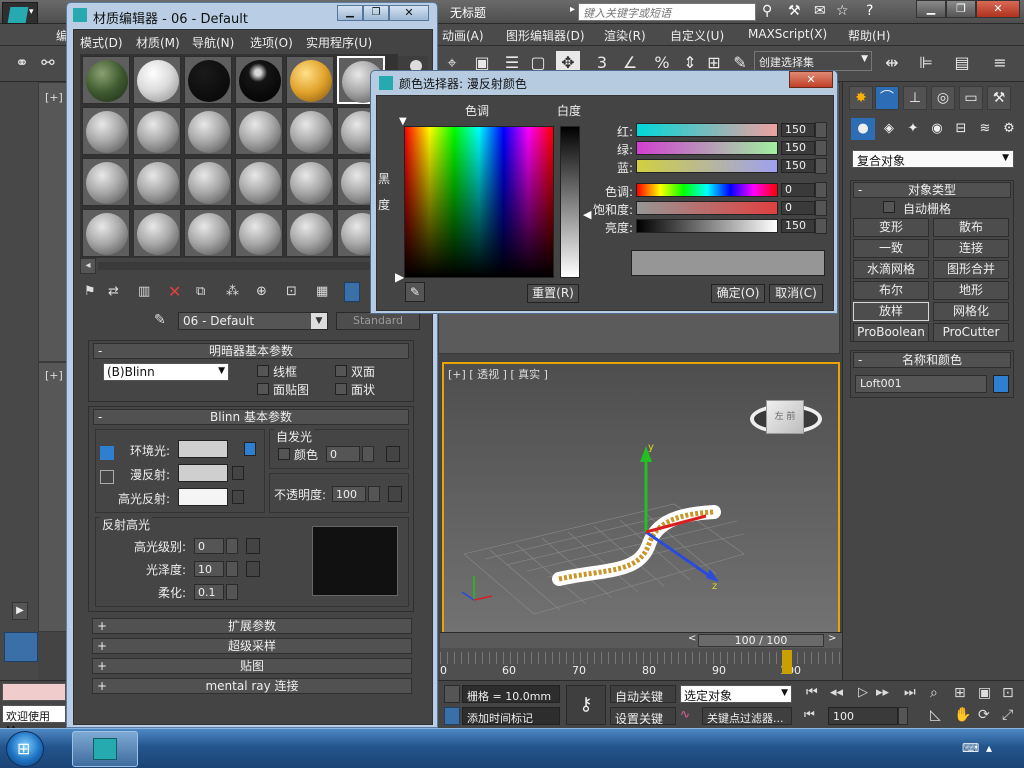 Image resolution: width=1024 pixels, height=768 pixels. Describe the element at coordinates (863, 129) in the screenshot. I see `geometry-icon: ●` at that location.